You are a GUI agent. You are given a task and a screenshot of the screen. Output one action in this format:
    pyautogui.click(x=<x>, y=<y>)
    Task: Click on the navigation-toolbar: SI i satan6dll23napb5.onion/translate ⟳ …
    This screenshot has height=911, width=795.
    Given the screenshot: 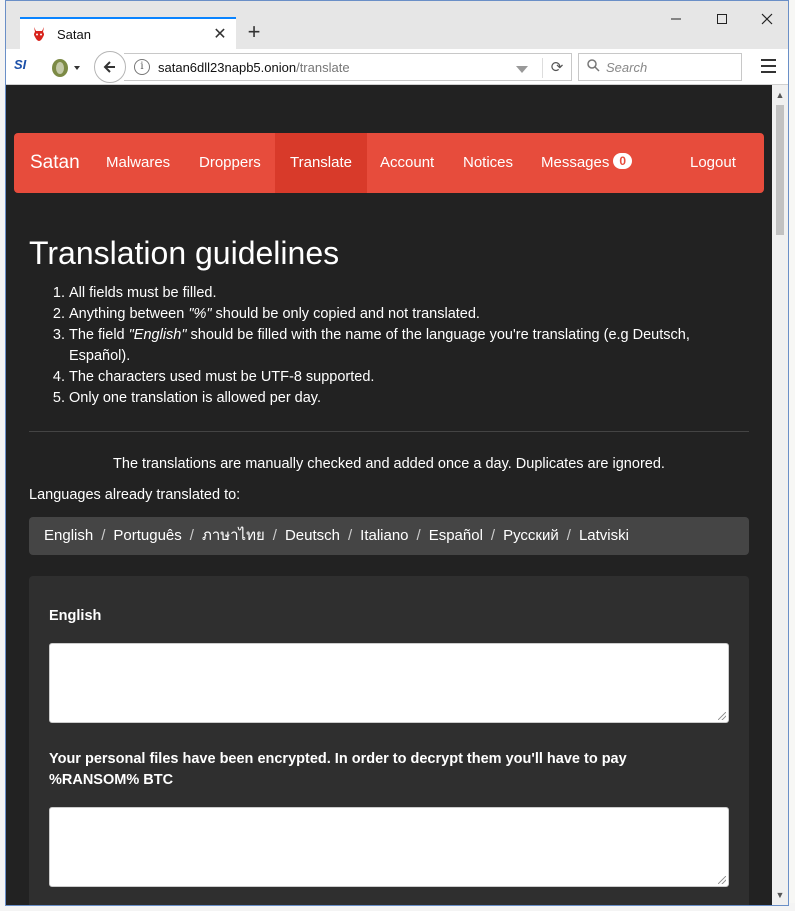 What is the action you would take?
    pyautogui.click(x=397, y=67)
    